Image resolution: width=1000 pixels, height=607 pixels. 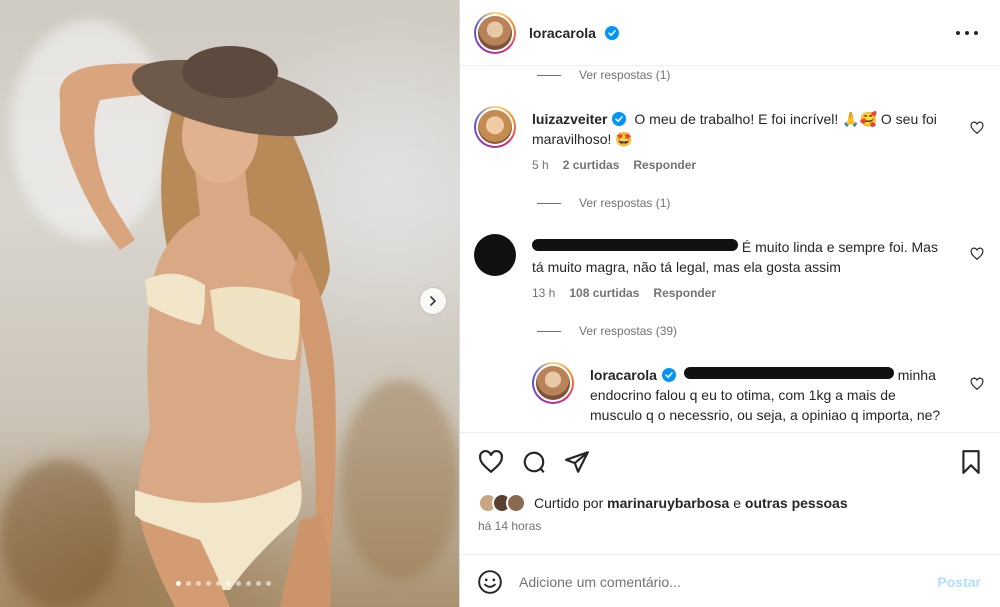 What do you see at coordinates (223, 583) in the screenshot?
I see `carousel-dots` at bounding box center [223, 583].